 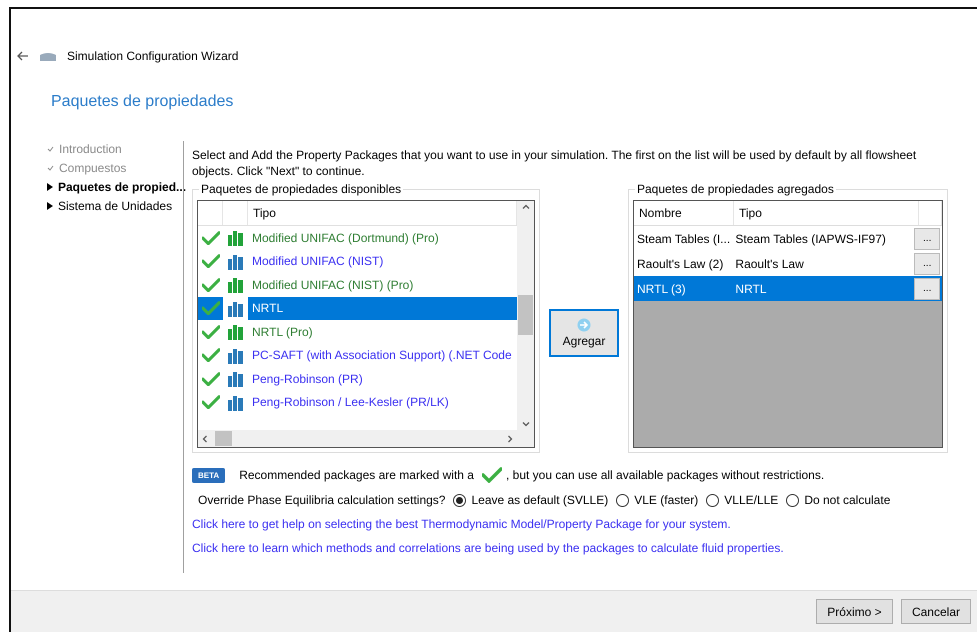 What do you see at coordinates (209, 475) in the screenshot?
I see `beta-badge: BETA` at bounding box center [209, 475].